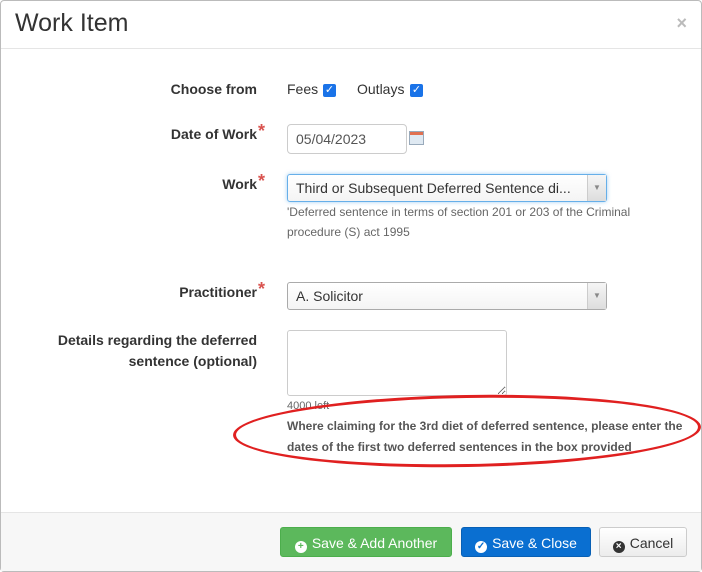  What do you see at coordinates (213, 134) in the screenshot?
I see `date-of-work-label: Date of Work` at bounding box center [213, 134].